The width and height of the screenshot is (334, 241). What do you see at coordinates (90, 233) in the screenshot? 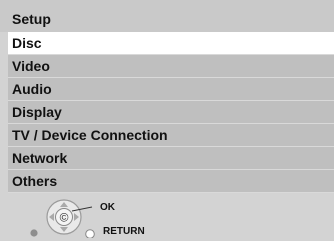
I see `return-button-icon` at bounding box center [90, 233].